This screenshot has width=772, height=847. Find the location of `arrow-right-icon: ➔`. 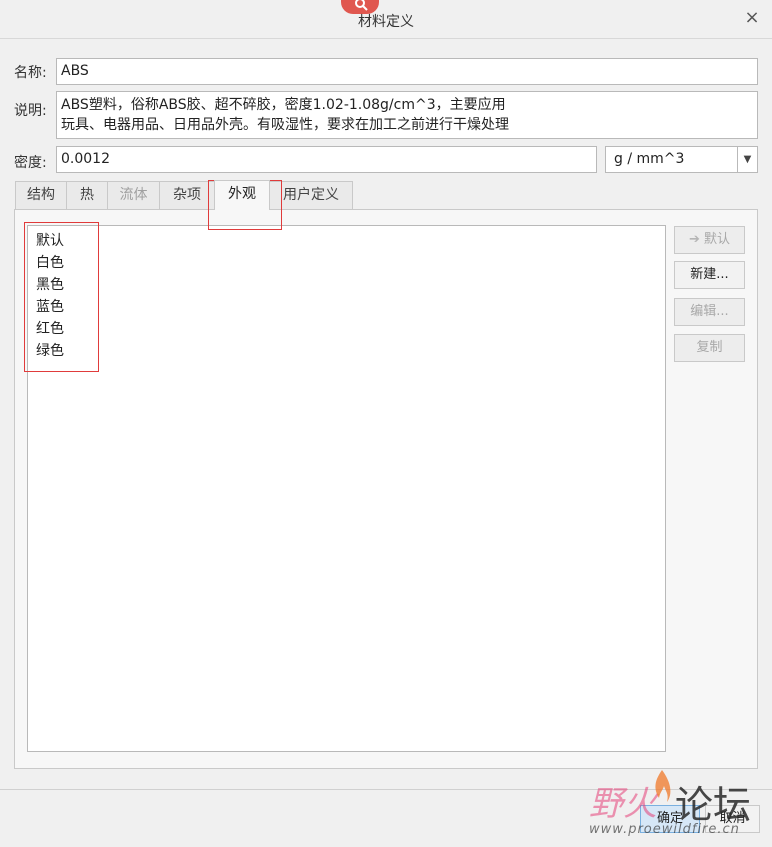

arrow-right-icon: ➔ is located at coordinates (694, 239).